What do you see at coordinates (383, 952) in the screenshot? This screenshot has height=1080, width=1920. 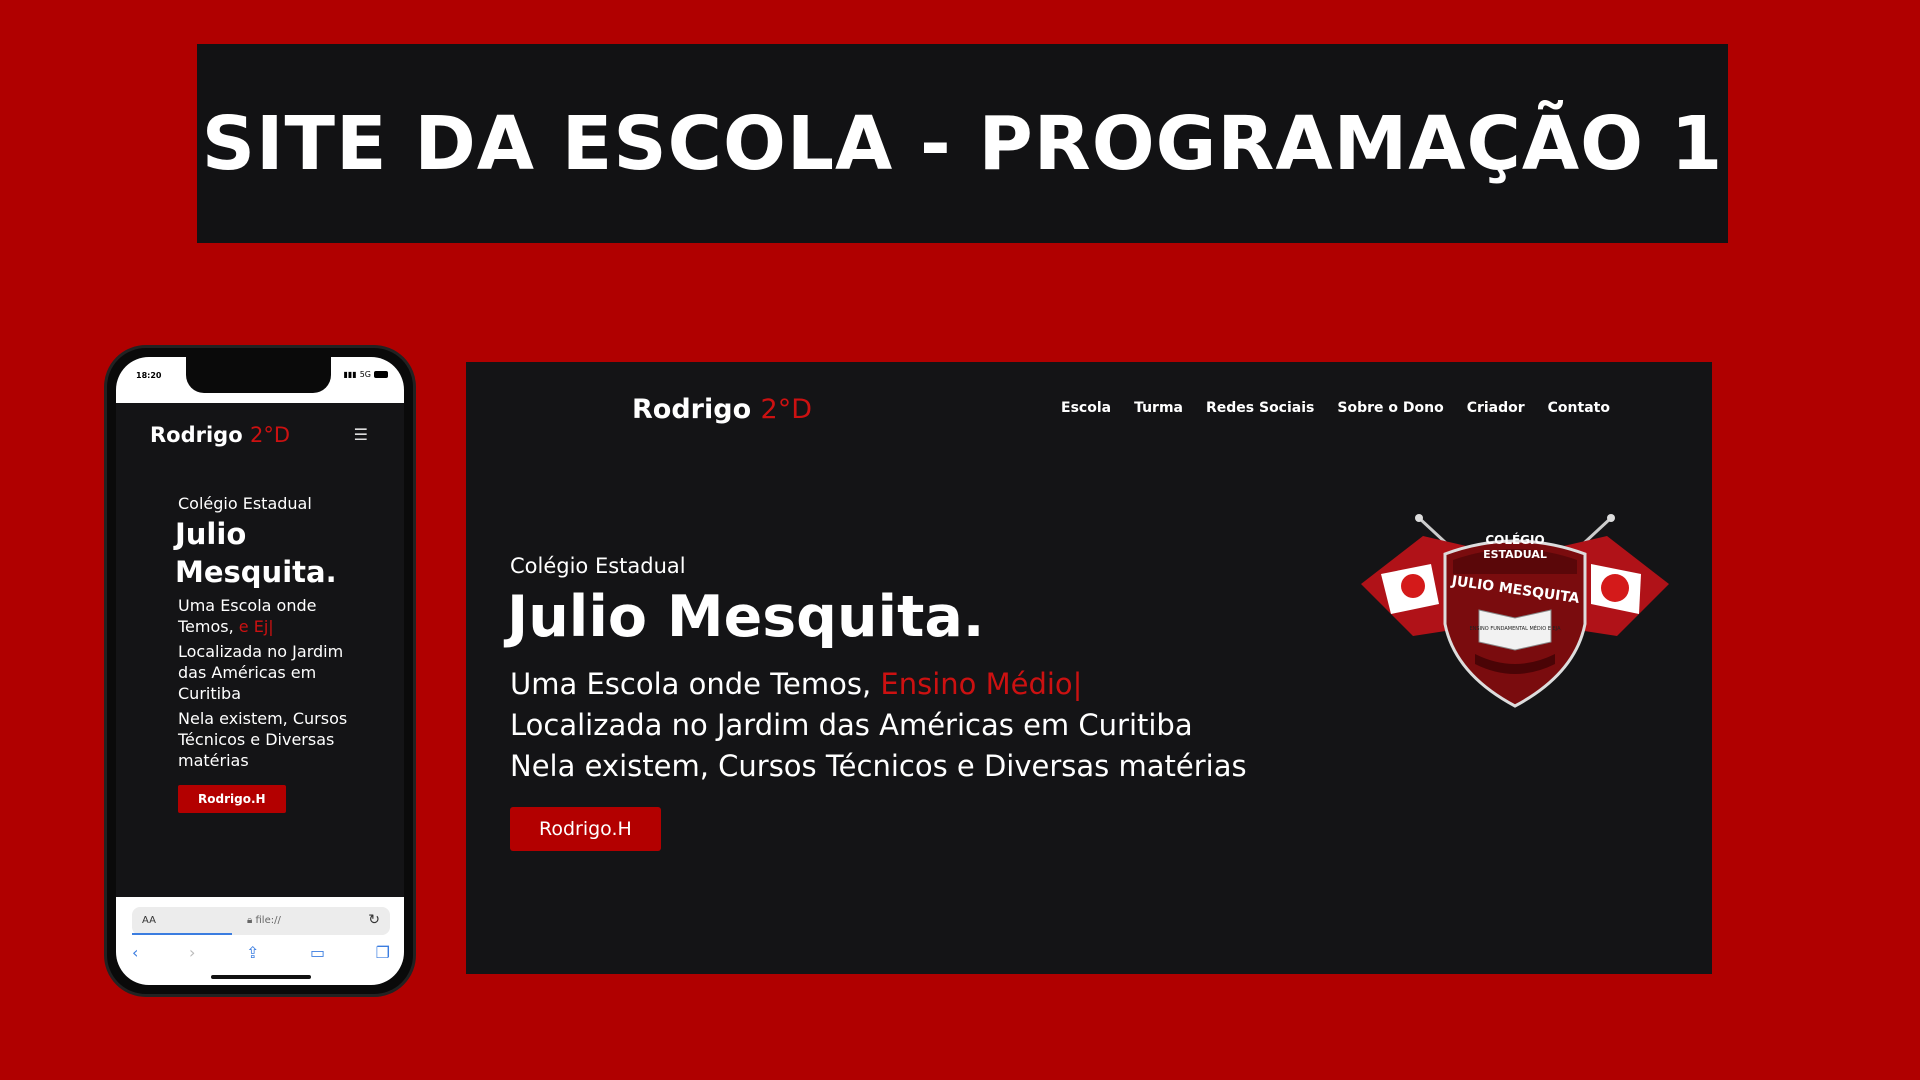 I see `tabs-icon: ❐` at bounding box center [383, 952].